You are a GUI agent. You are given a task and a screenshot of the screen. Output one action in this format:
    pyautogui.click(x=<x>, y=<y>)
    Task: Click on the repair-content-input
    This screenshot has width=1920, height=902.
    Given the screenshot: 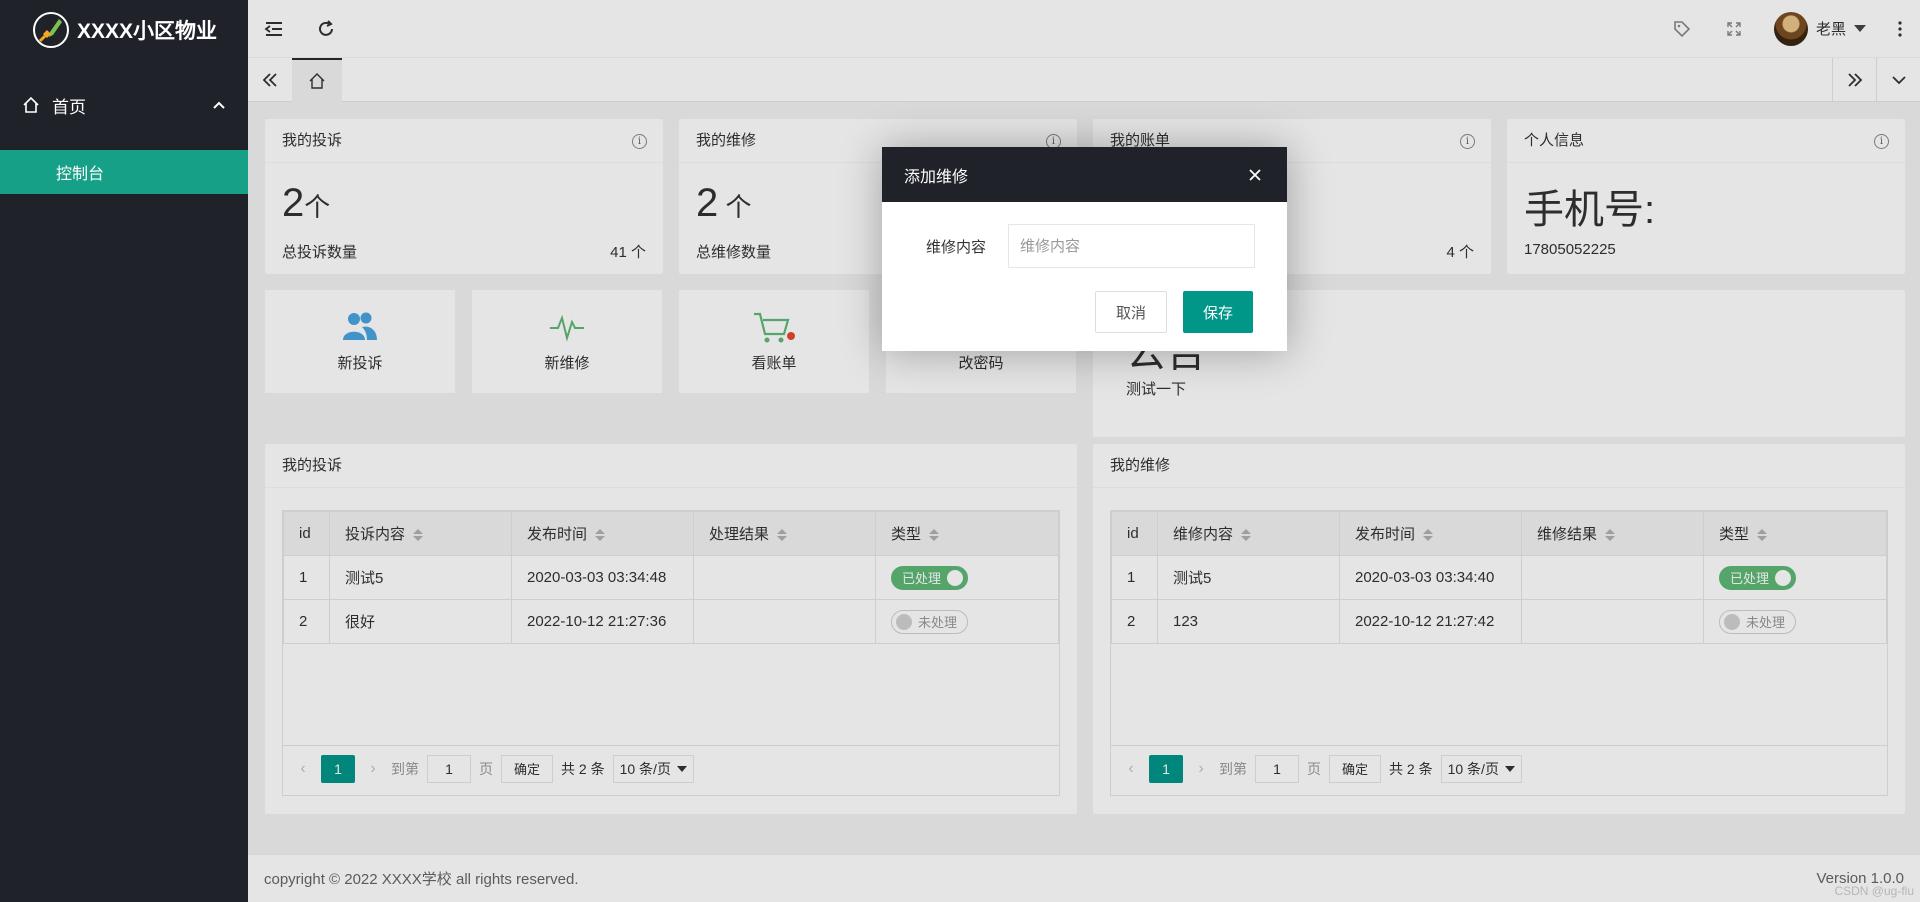 What is the action you would take?
    pyautogui.click(x=1131, y=246)
    